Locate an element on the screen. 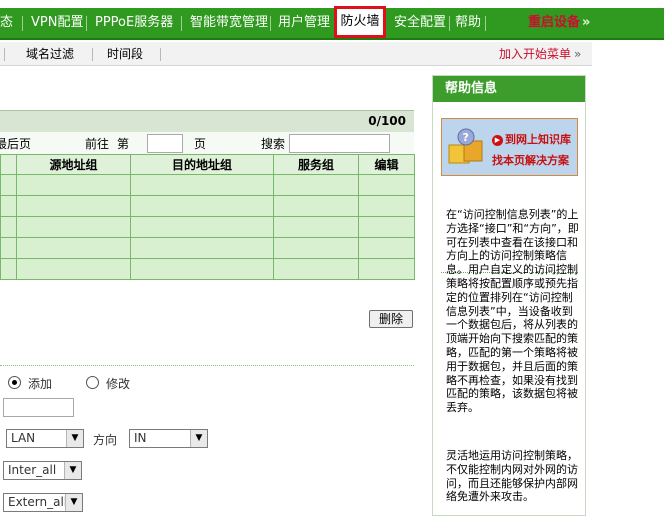 The image size is (664, 516). restart-device-link: 重启设备» is located at coordinates (559, 23).